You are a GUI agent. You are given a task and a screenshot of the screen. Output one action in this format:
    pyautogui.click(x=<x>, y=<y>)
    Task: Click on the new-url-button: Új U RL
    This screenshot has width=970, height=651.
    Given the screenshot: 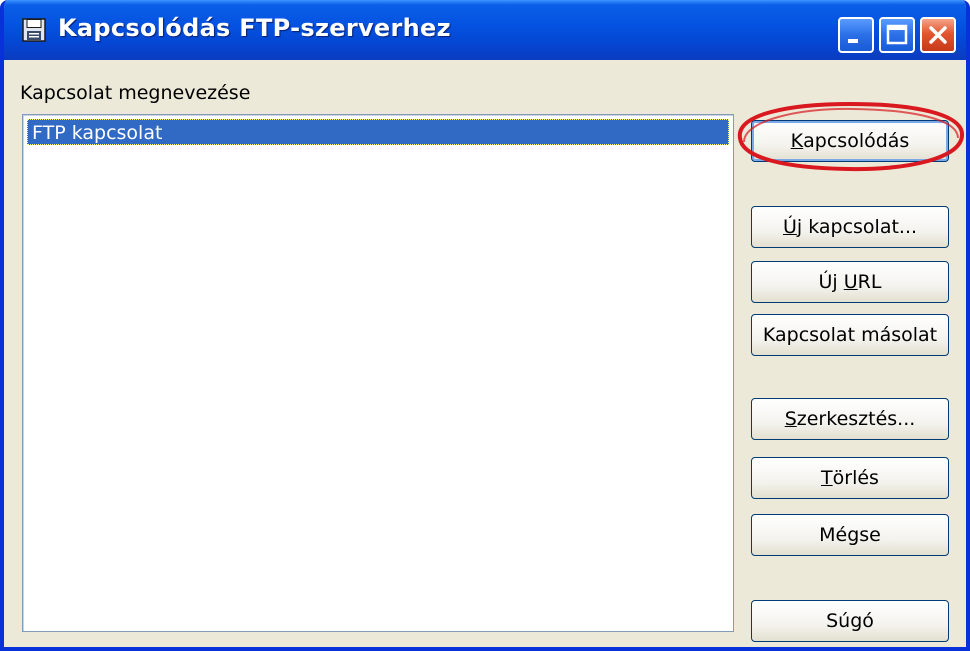 What is the action you would take?
    pyautogui.click(x=850, y=282)
    